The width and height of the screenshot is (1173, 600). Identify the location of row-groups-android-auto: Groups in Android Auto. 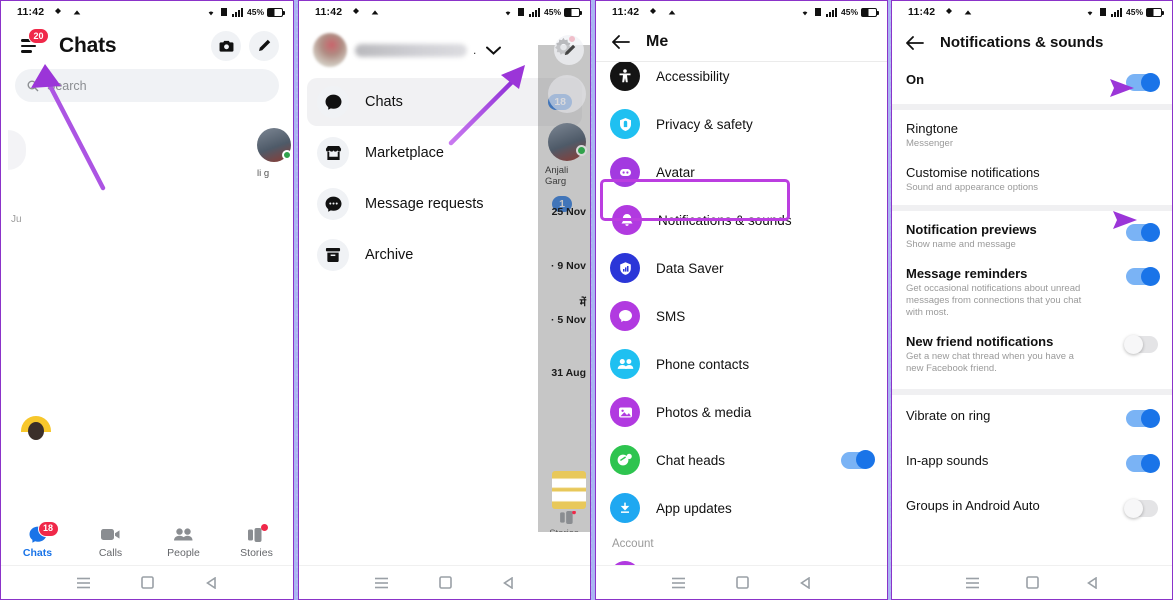
(1032, 507).